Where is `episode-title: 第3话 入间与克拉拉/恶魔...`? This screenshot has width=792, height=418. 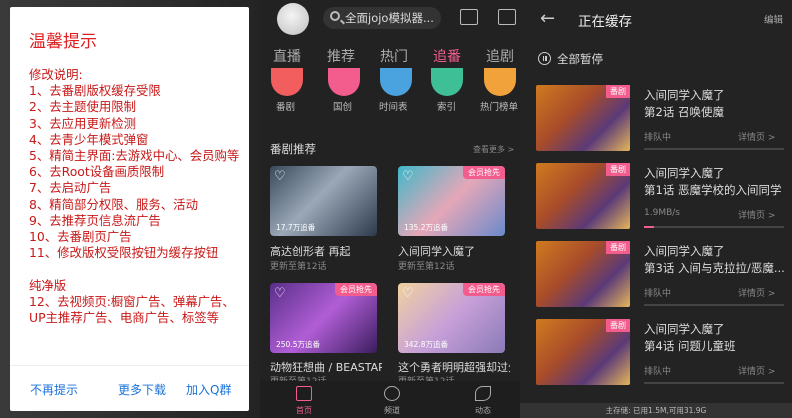 episode-title: 第3话 入间与克拉拉/恶魔... is located at coordinates (714, 268).